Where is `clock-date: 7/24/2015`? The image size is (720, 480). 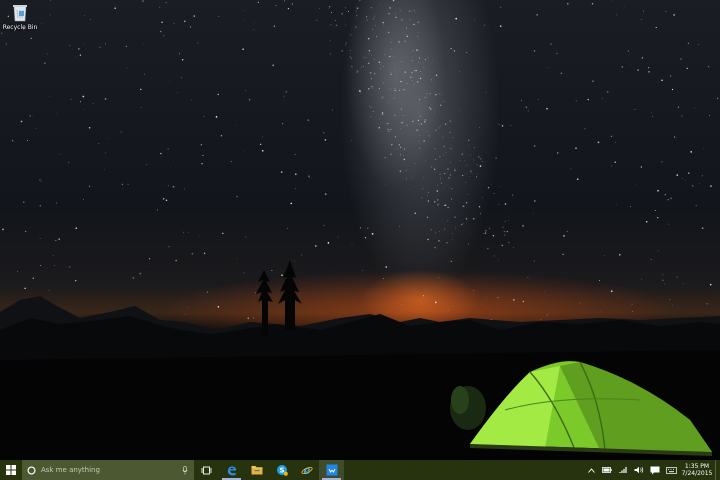 clock-date: 7/24/2015 is located at coordinates (697, 473).